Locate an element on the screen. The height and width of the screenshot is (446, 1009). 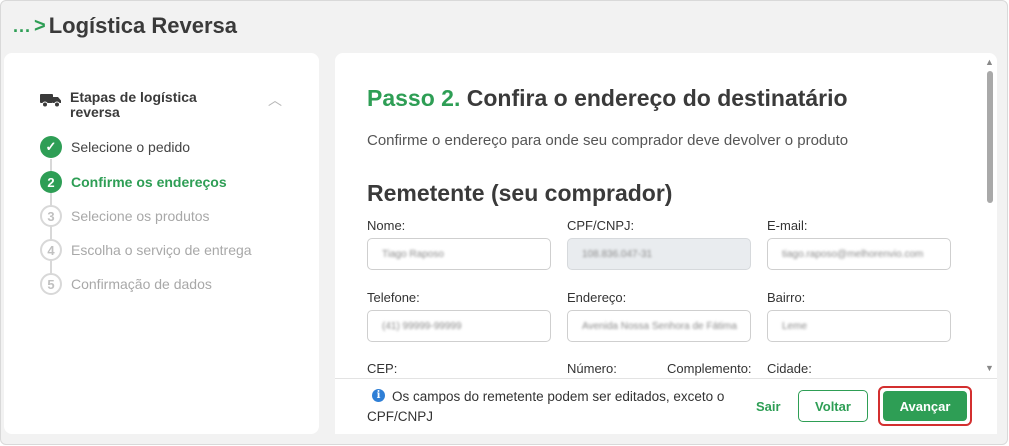
cpf-field: 108.836.047-31 is located at coordinates (659, 254).